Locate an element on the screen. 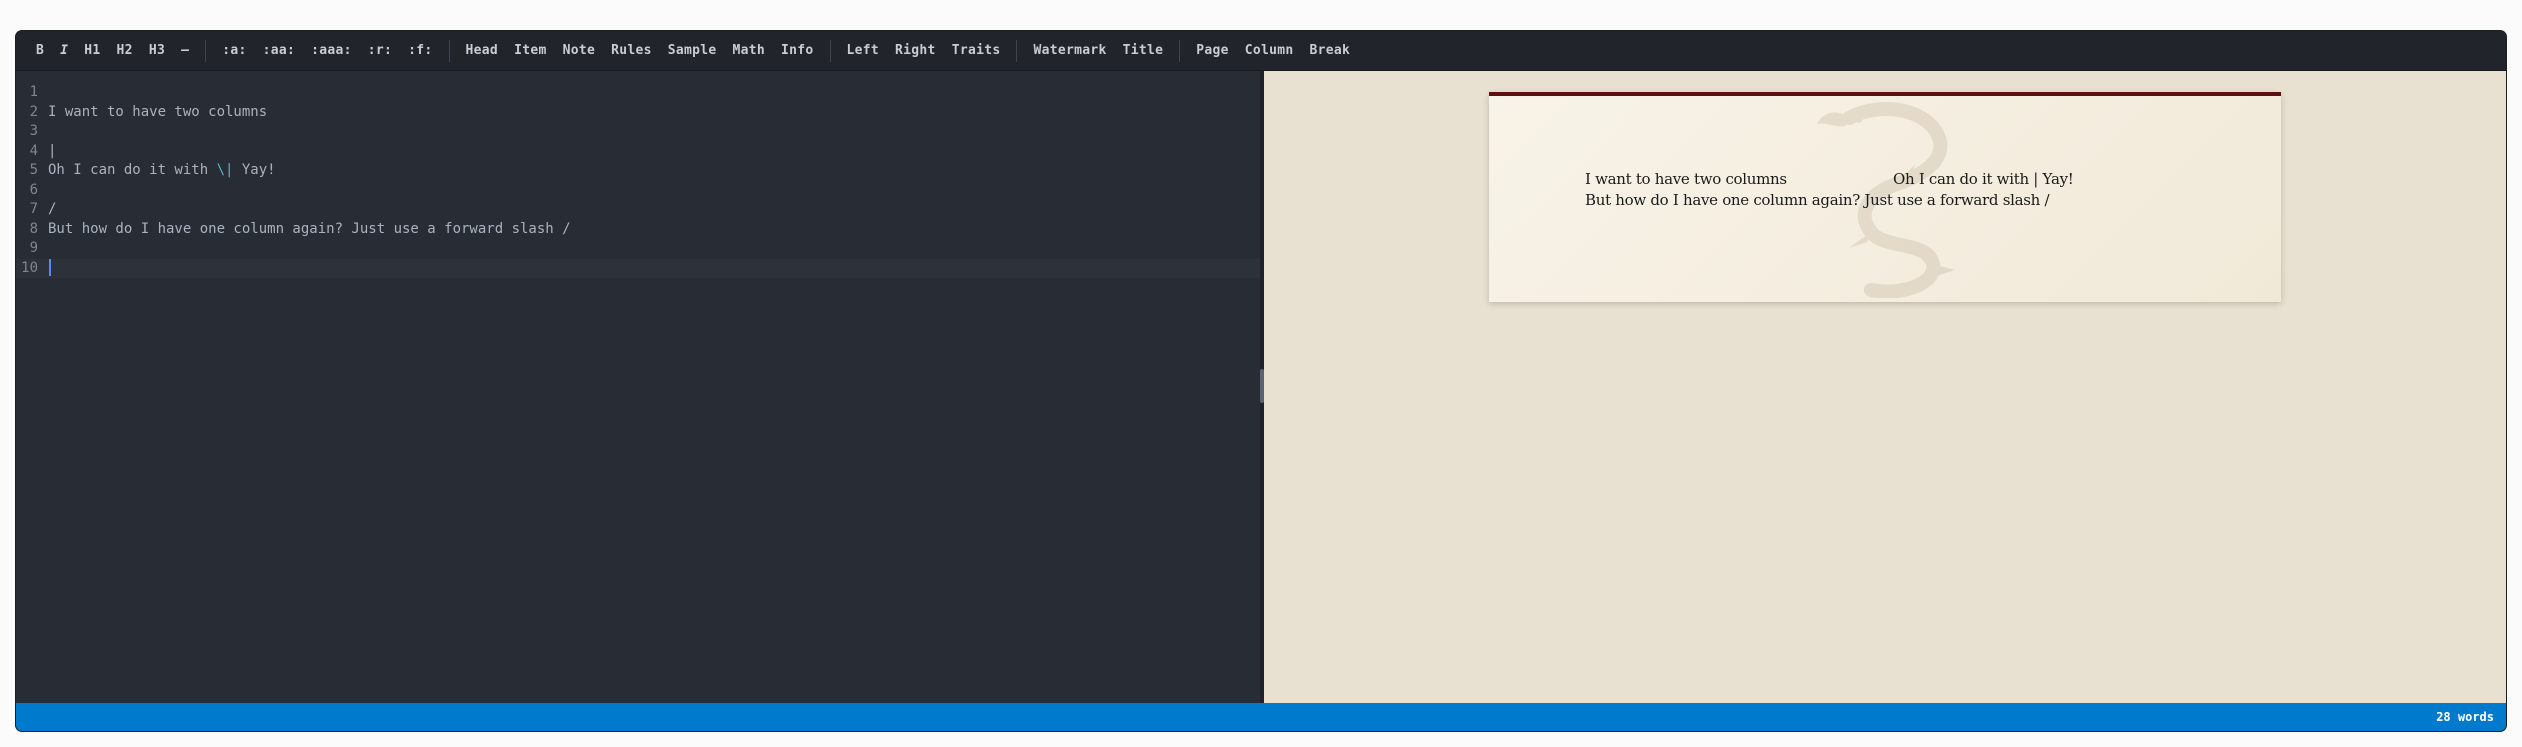  item-button: Item is located at coordinates (530, 50).